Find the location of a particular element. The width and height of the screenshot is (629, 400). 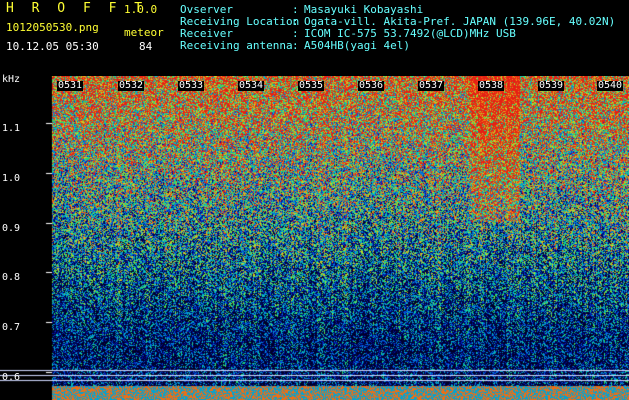

time-tick-label: 0533 is located at coordinates (191, 85).